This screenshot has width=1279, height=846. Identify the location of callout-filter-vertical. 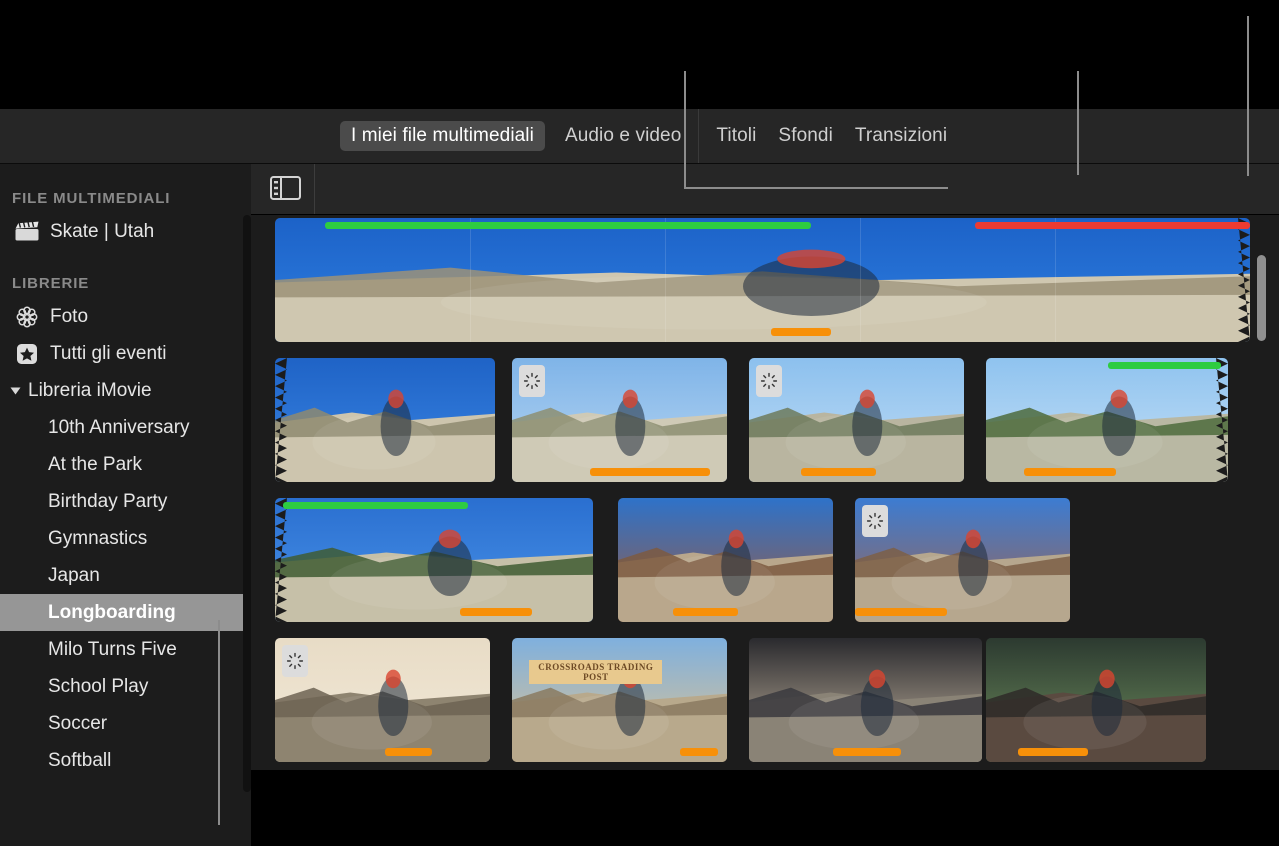
(685, 130).